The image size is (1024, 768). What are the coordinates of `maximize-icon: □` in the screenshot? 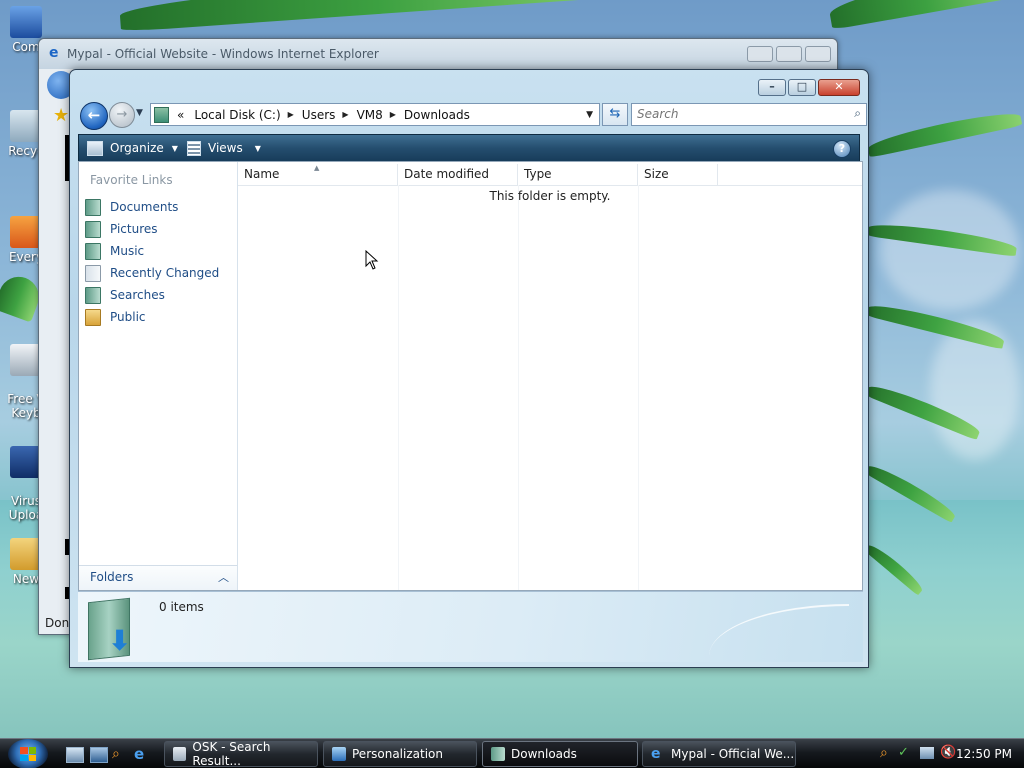 It's located at (802, 86).